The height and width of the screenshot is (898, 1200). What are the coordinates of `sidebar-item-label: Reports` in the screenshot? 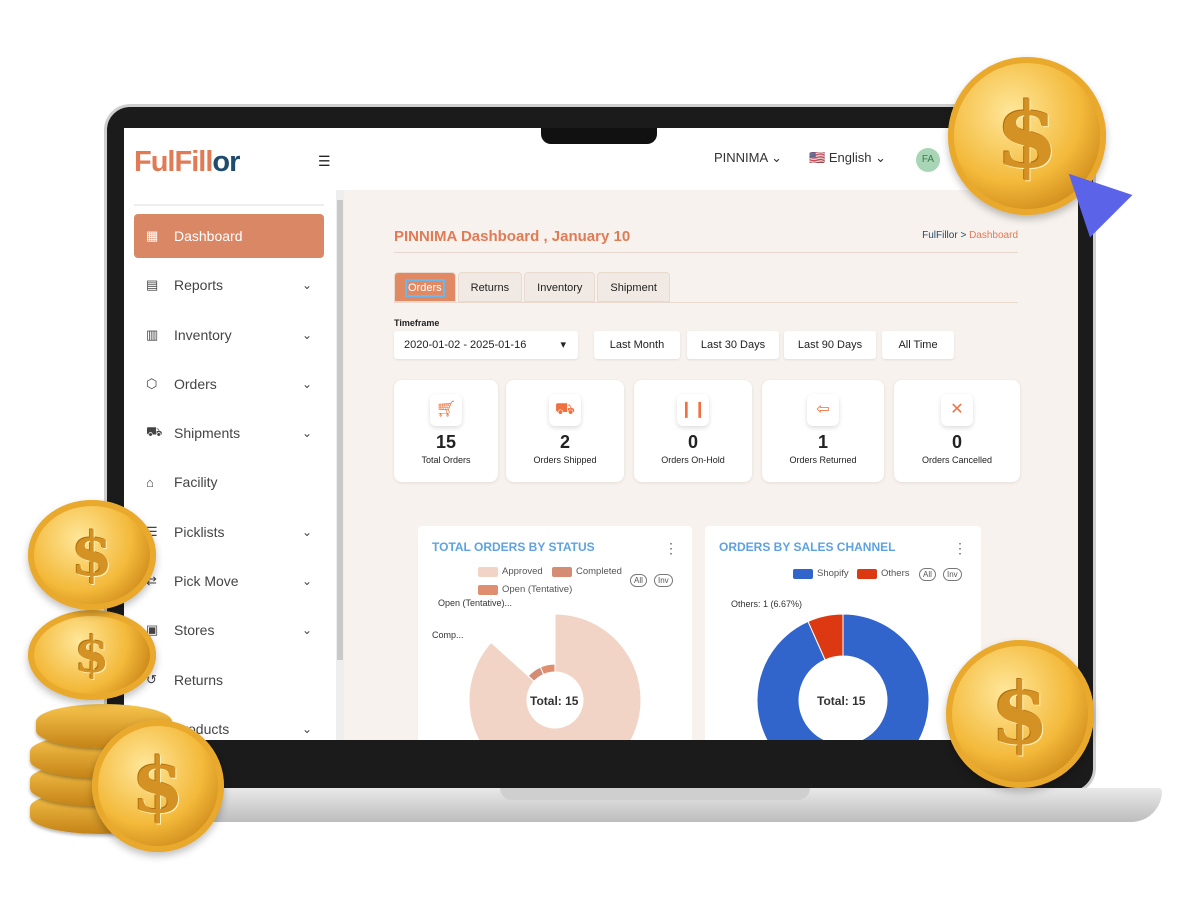 It's located at (199, 285).